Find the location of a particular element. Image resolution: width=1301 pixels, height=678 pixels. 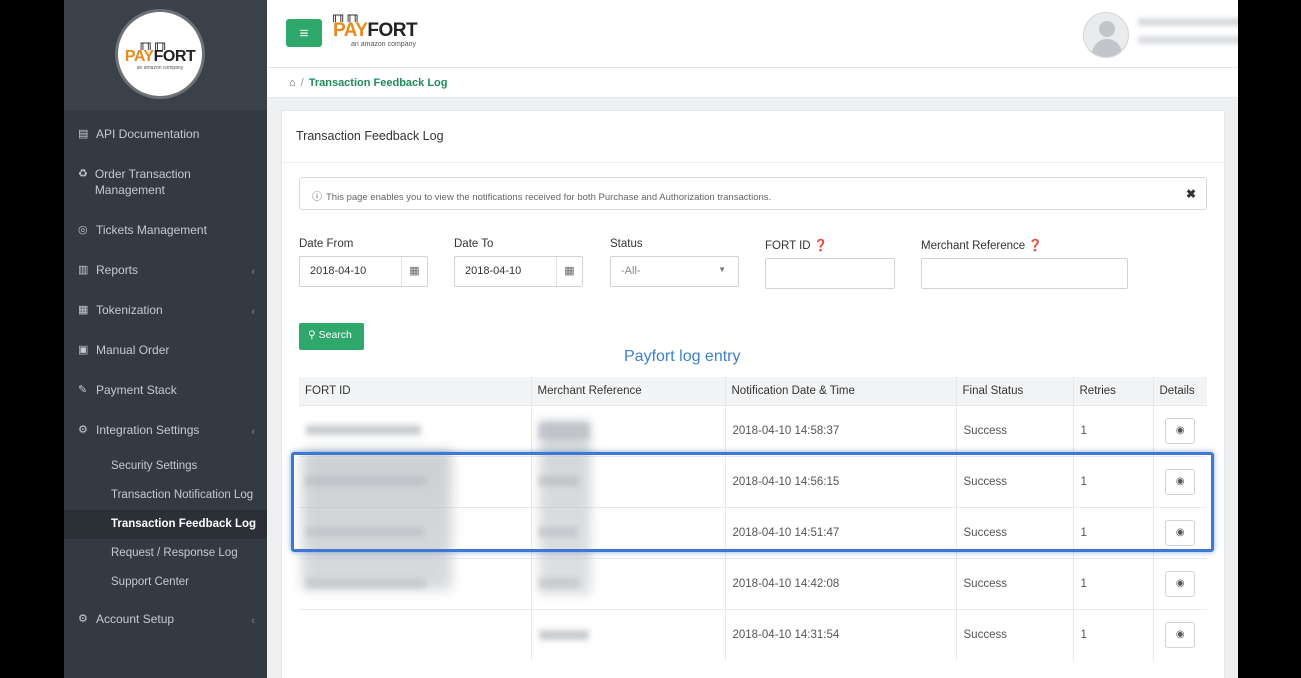

payfort-logo: ╓╖╓╖ PAYFORT an amazon company is located at coordinates (160, 54).